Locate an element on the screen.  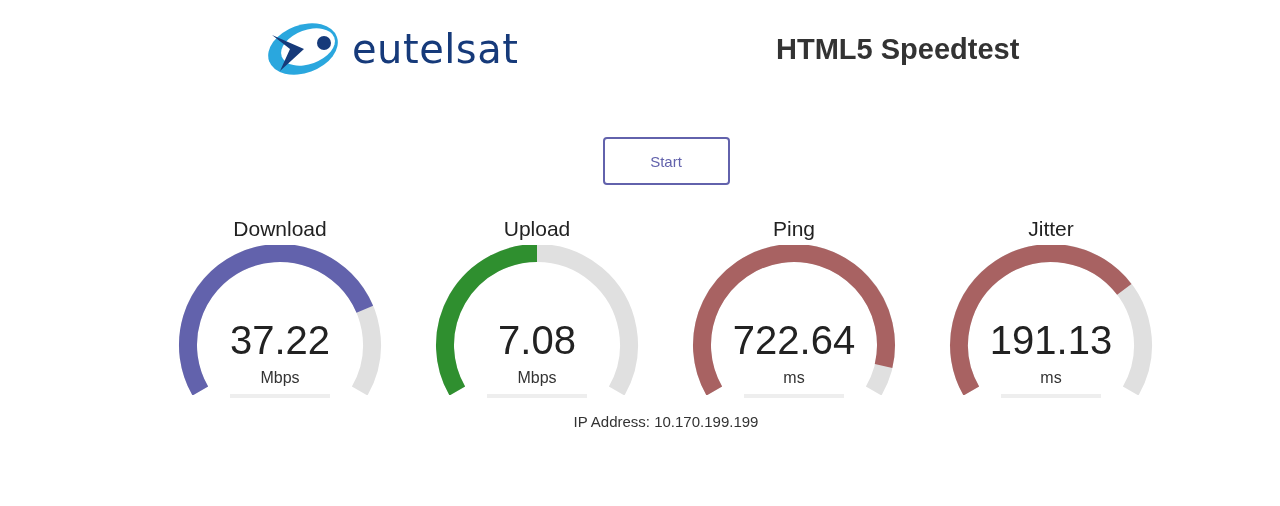
gauge-value: 191.13 is located at coordinates (1051, 340).